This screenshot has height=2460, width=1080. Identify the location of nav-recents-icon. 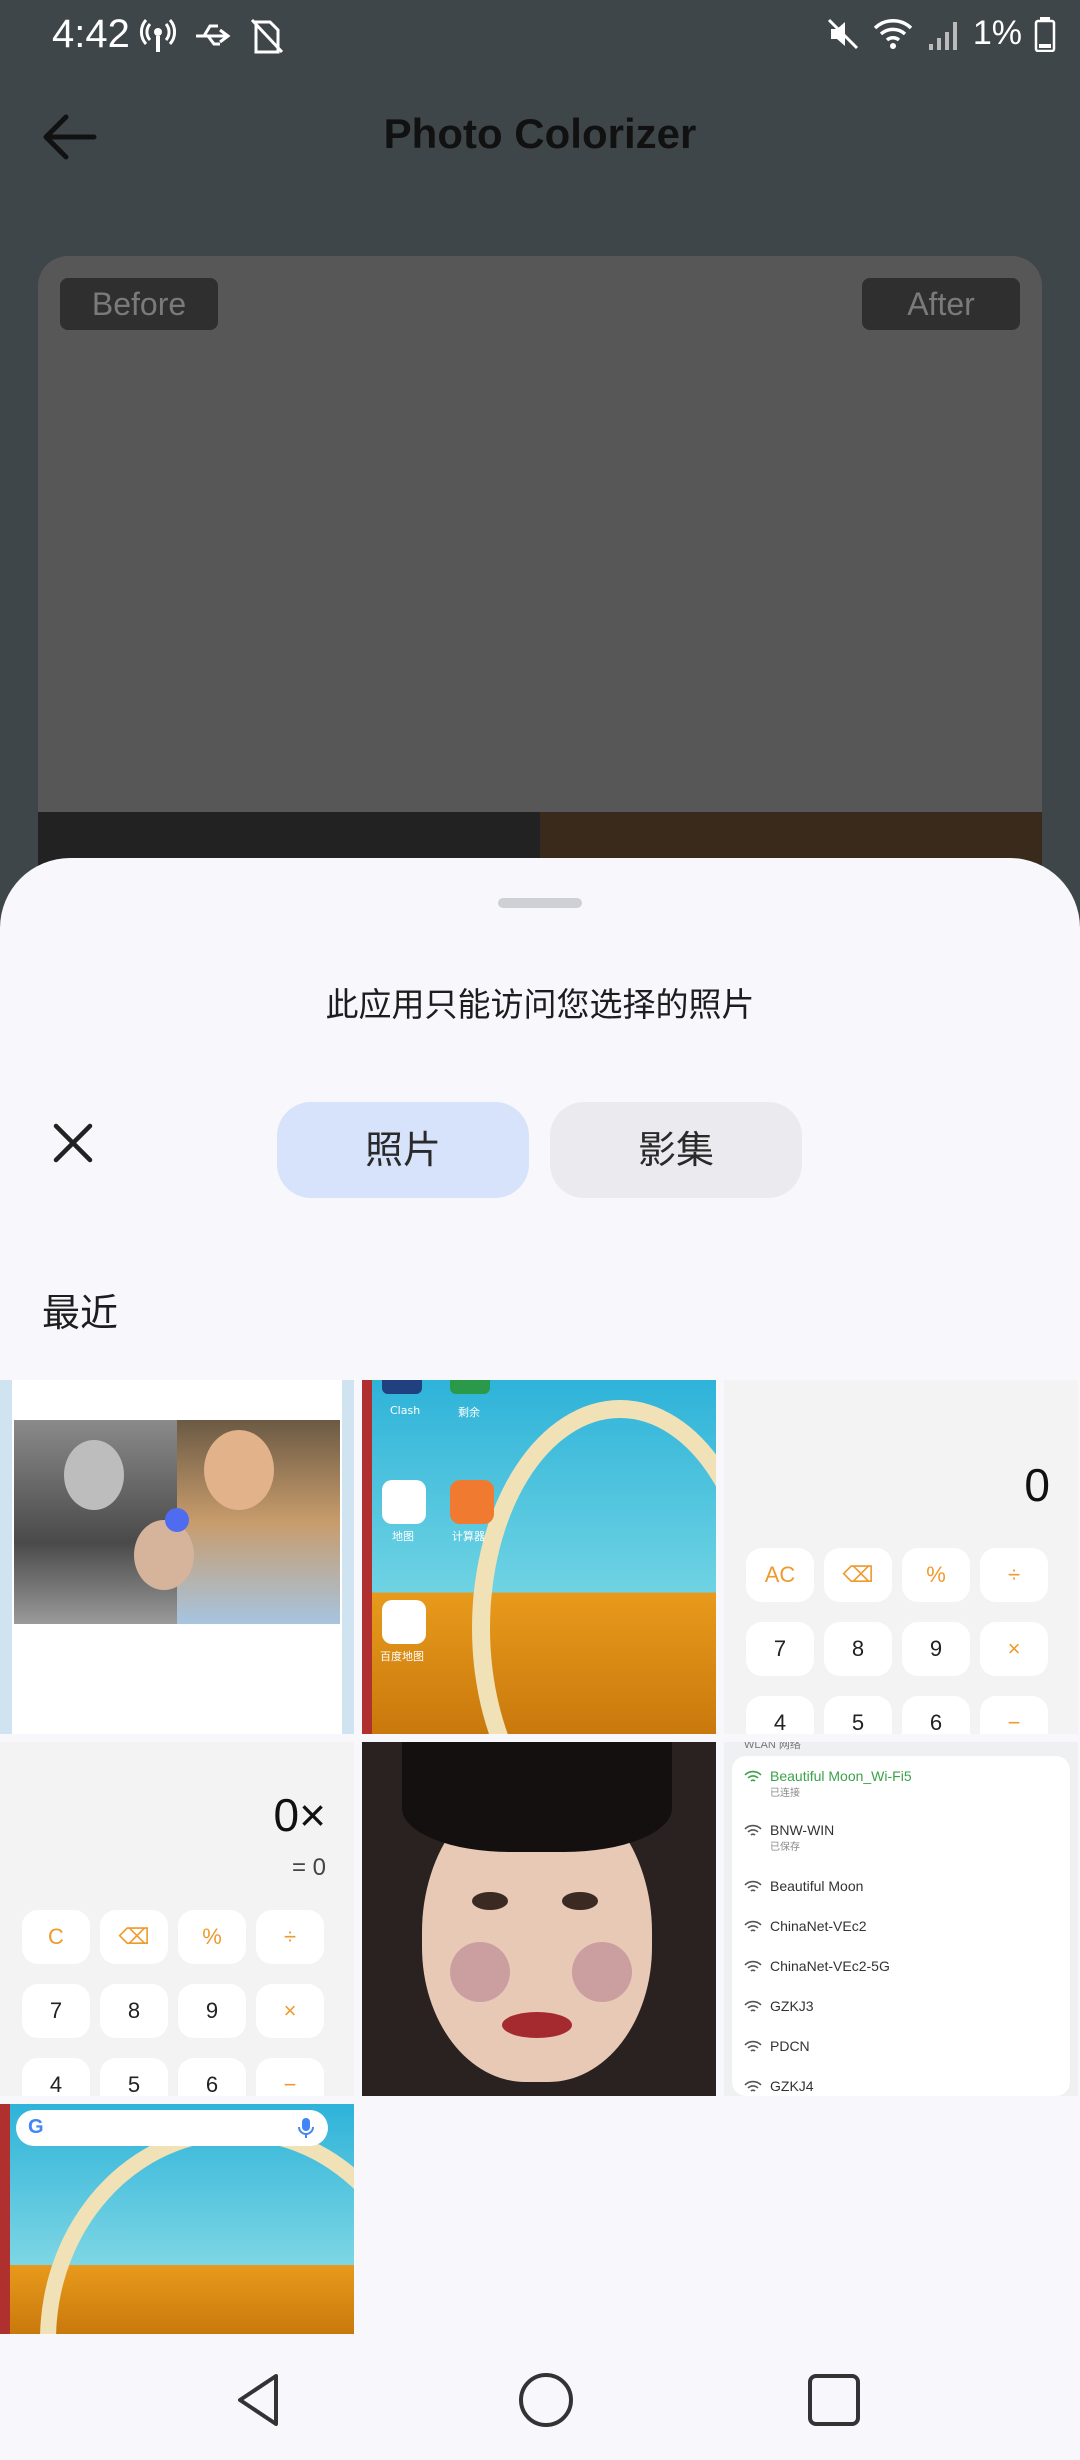
(834, 2400).